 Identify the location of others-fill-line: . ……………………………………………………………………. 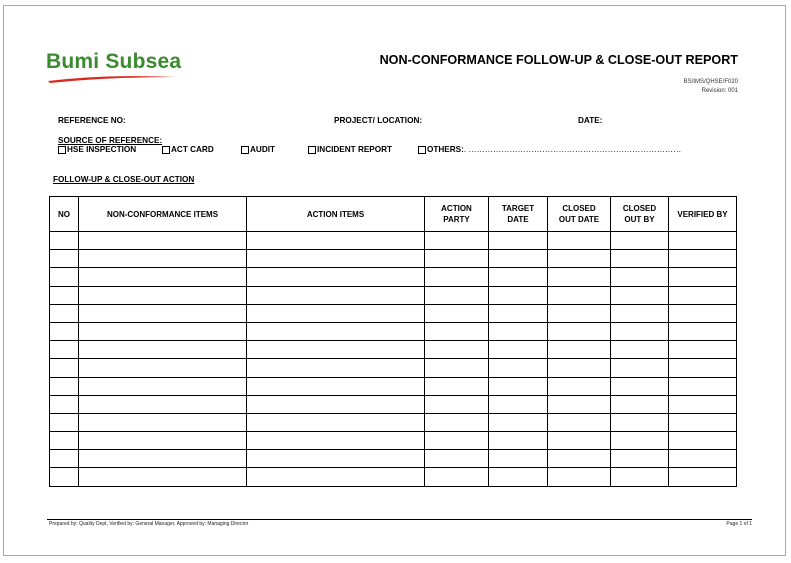
(572, 149).